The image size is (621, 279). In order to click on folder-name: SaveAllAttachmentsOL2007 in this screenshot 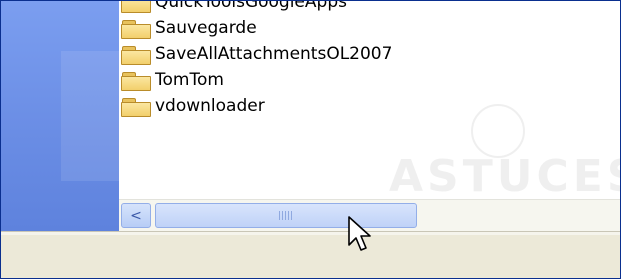, I will do `click(274, 54)`.